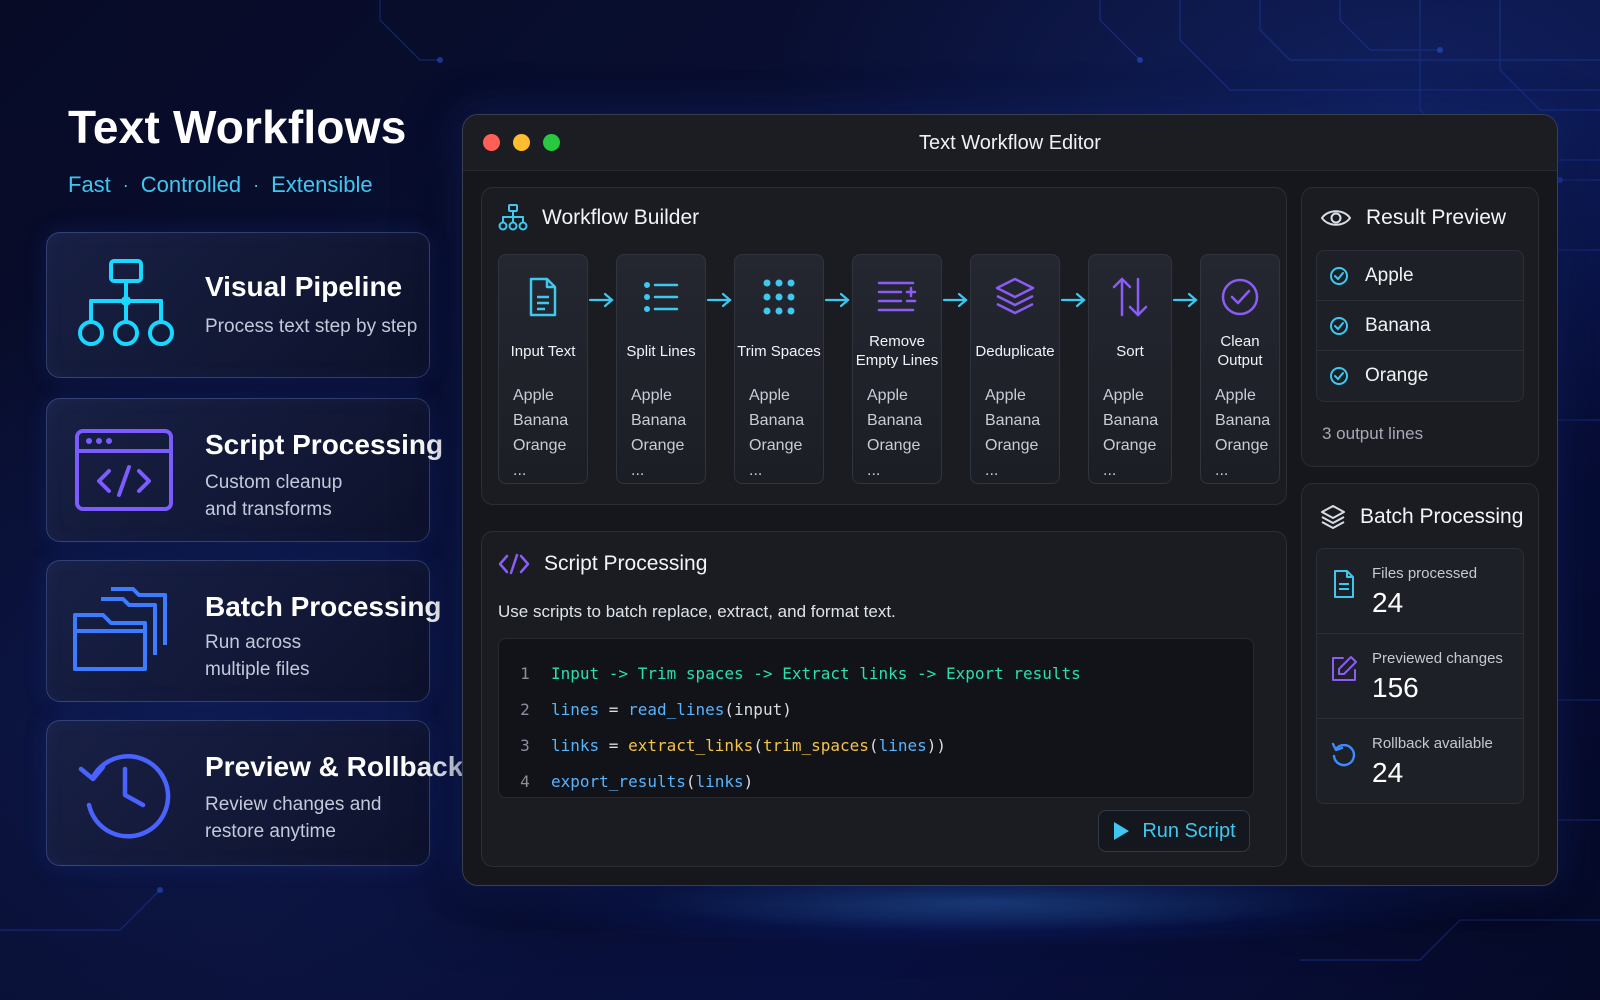 The width and height of the screenshot is (1600, 1000). What do you see at coordinates (897, 351) in the screenshot?
I see `step-label: Remove Empty Lines` at bounding box center [897, 351].